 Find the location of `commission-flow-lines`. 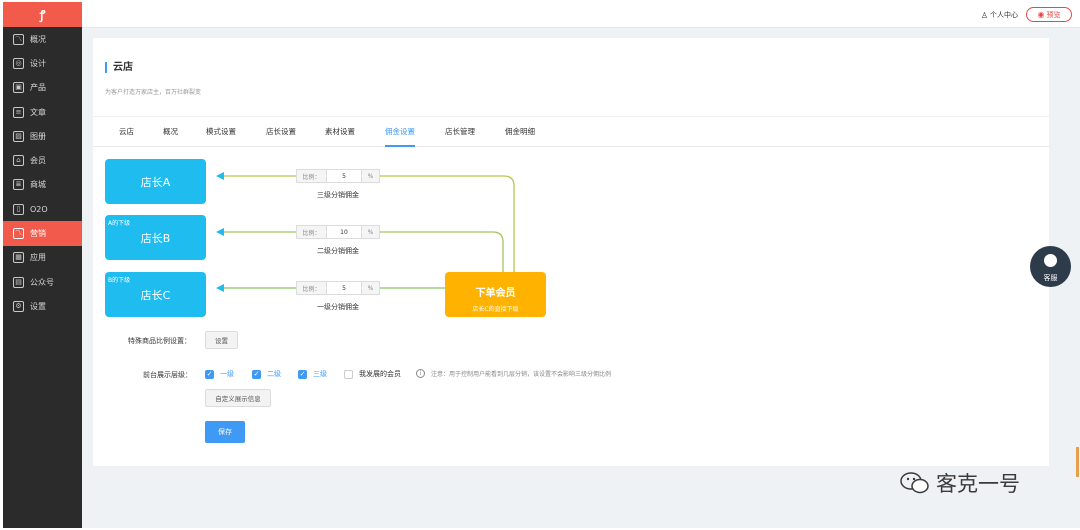

commission-flow-lines is located at coordinates (365, 232).